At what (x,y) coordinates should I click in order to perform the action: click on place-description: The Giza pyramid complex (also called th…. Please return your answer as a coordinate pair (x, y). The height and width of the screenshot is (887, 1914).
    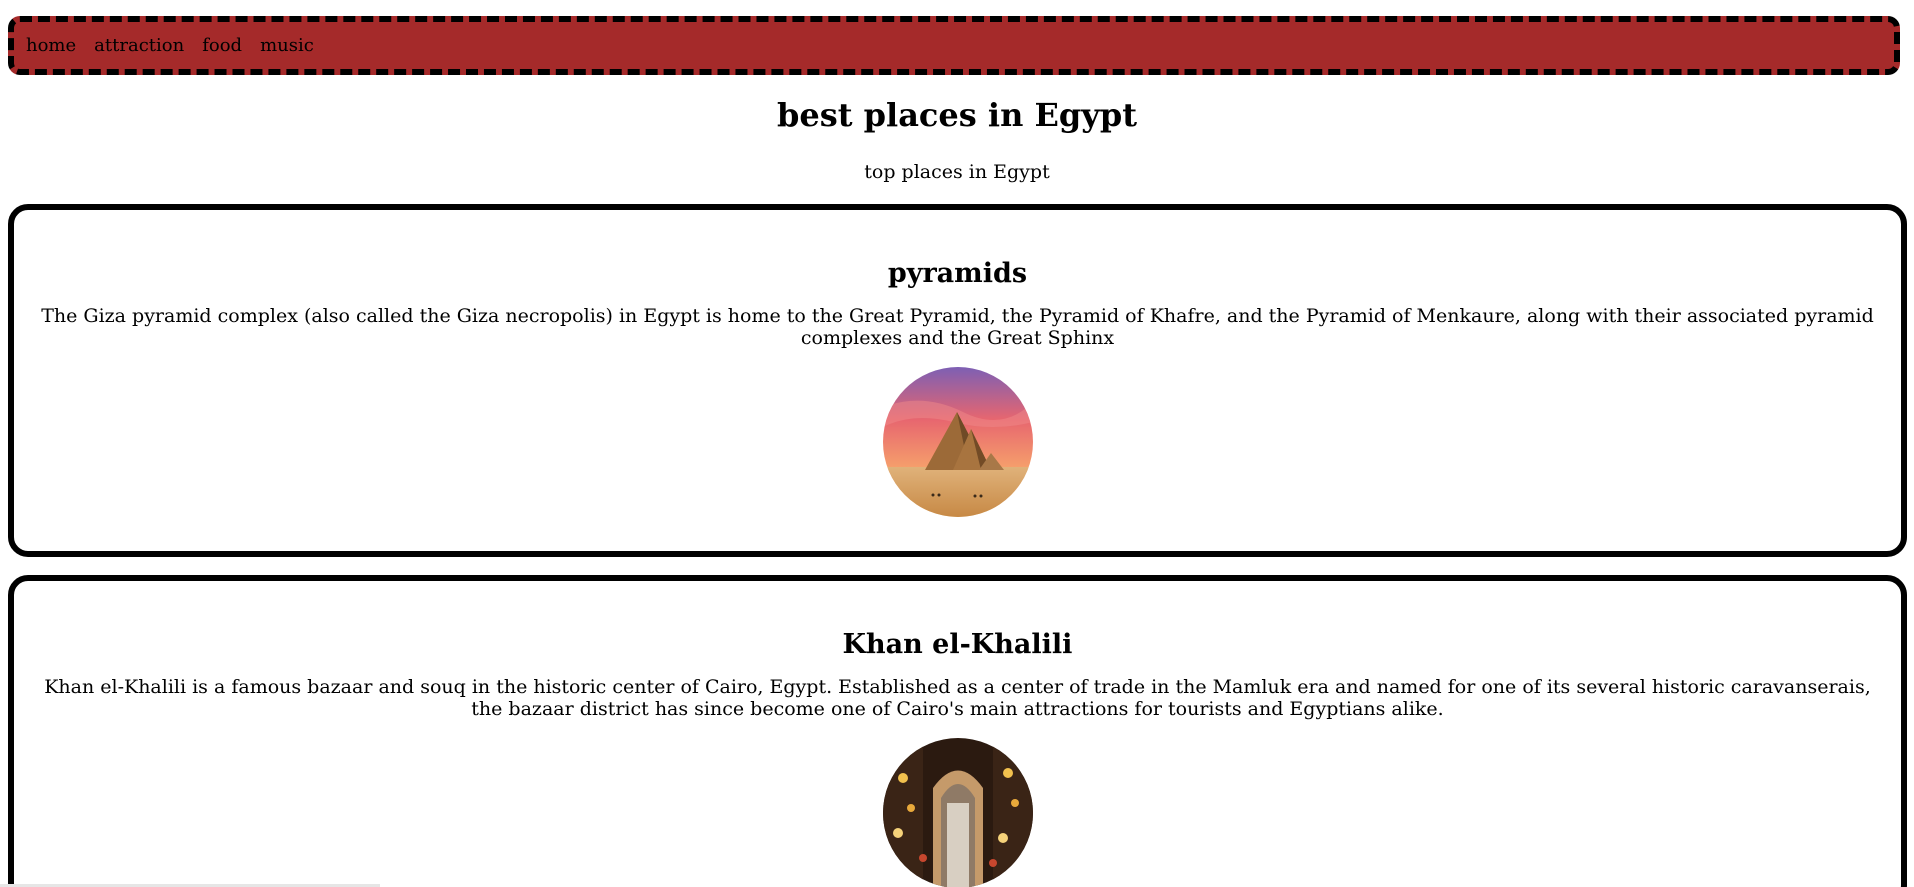
    Looking at the image, I should click on (957, 327).